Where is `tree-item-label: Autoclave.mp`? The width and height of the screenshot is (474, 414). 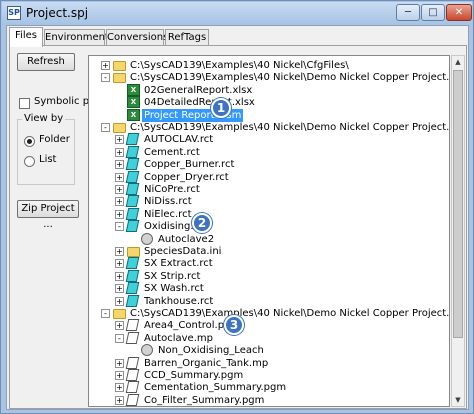
tree-item-label: Autoclave.mp is located at coordinates (178, 338).